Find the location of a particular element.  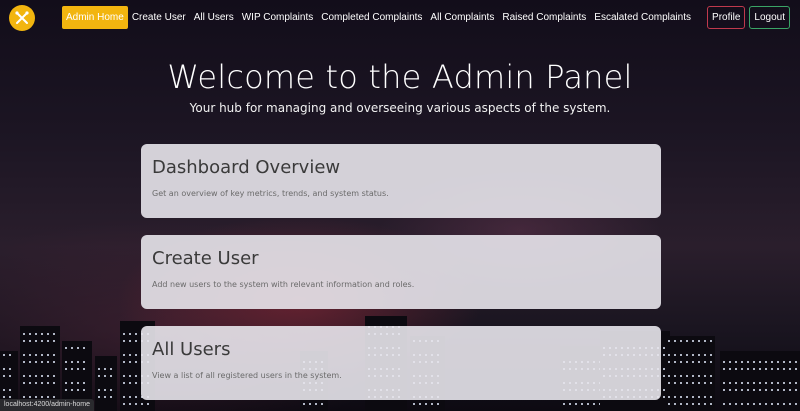

card-title: Dashboard Overview is located at coordinates (246, 167).